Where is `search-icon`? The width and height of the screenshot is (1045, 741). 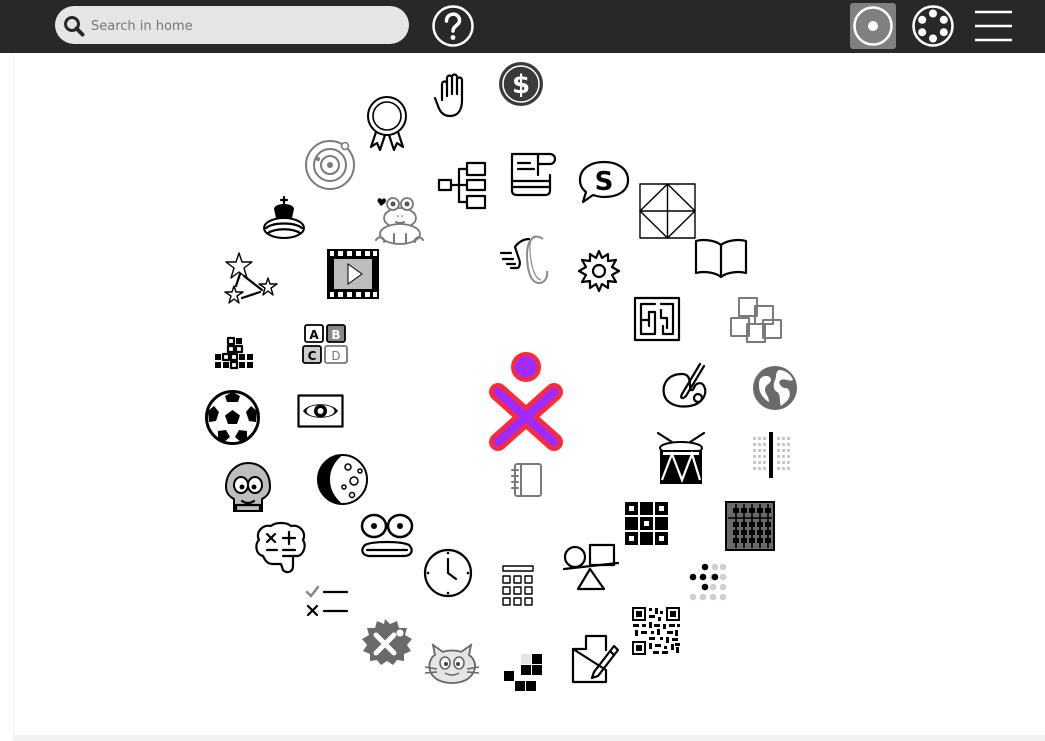
search-icon is located at coordinates (74, 26).